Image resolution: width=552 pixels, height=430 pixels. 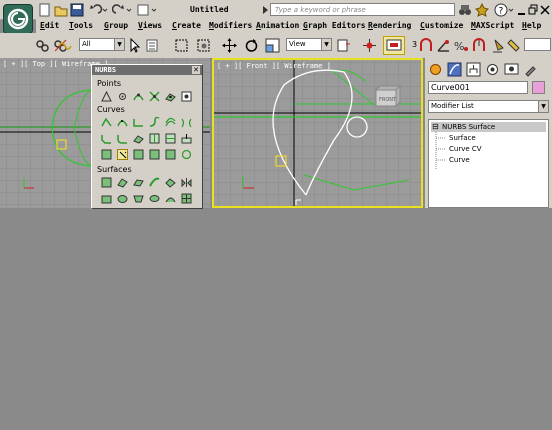 What do you see at coordinates (388, 96) in the screenshot?
I see `viewcube-front-face` at bounding box center [388, 96].